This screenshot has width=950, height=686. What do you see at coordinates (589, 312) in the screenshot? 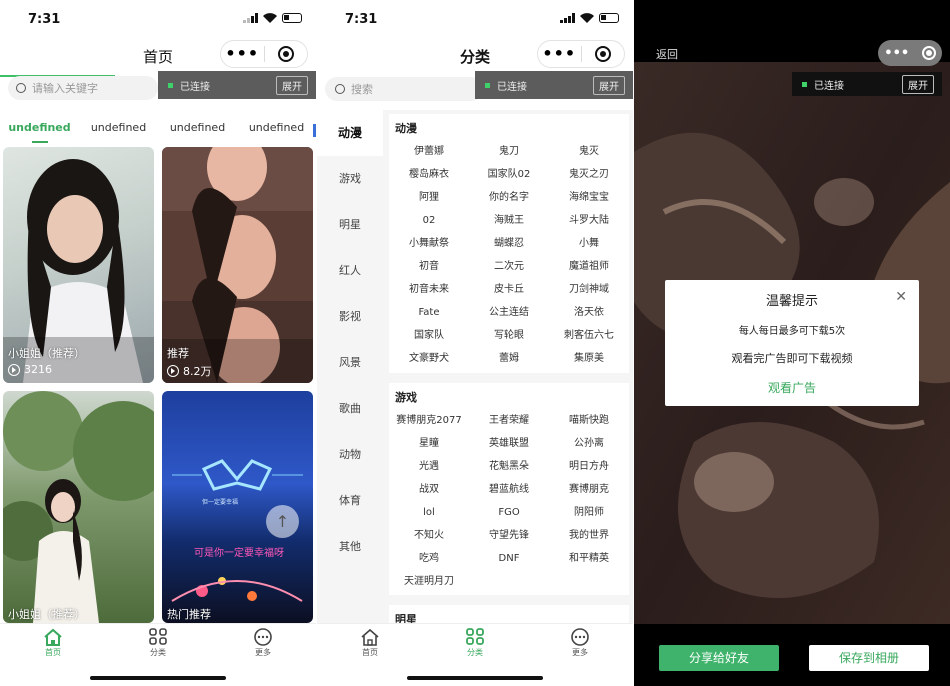
I see `tag-item: 洛天依` at bounding box center [589, 312].